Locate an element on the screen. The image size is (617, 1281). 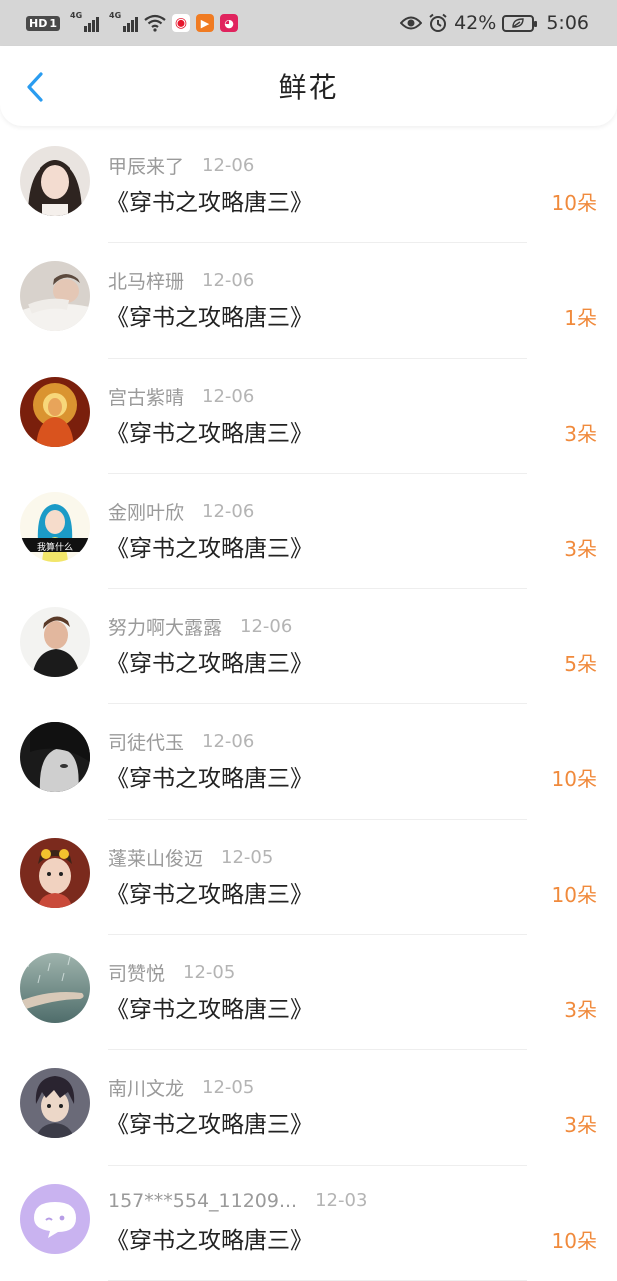
item-meta: 蓬莱山俊迈 12-05 is located at coordinates (190, 857).